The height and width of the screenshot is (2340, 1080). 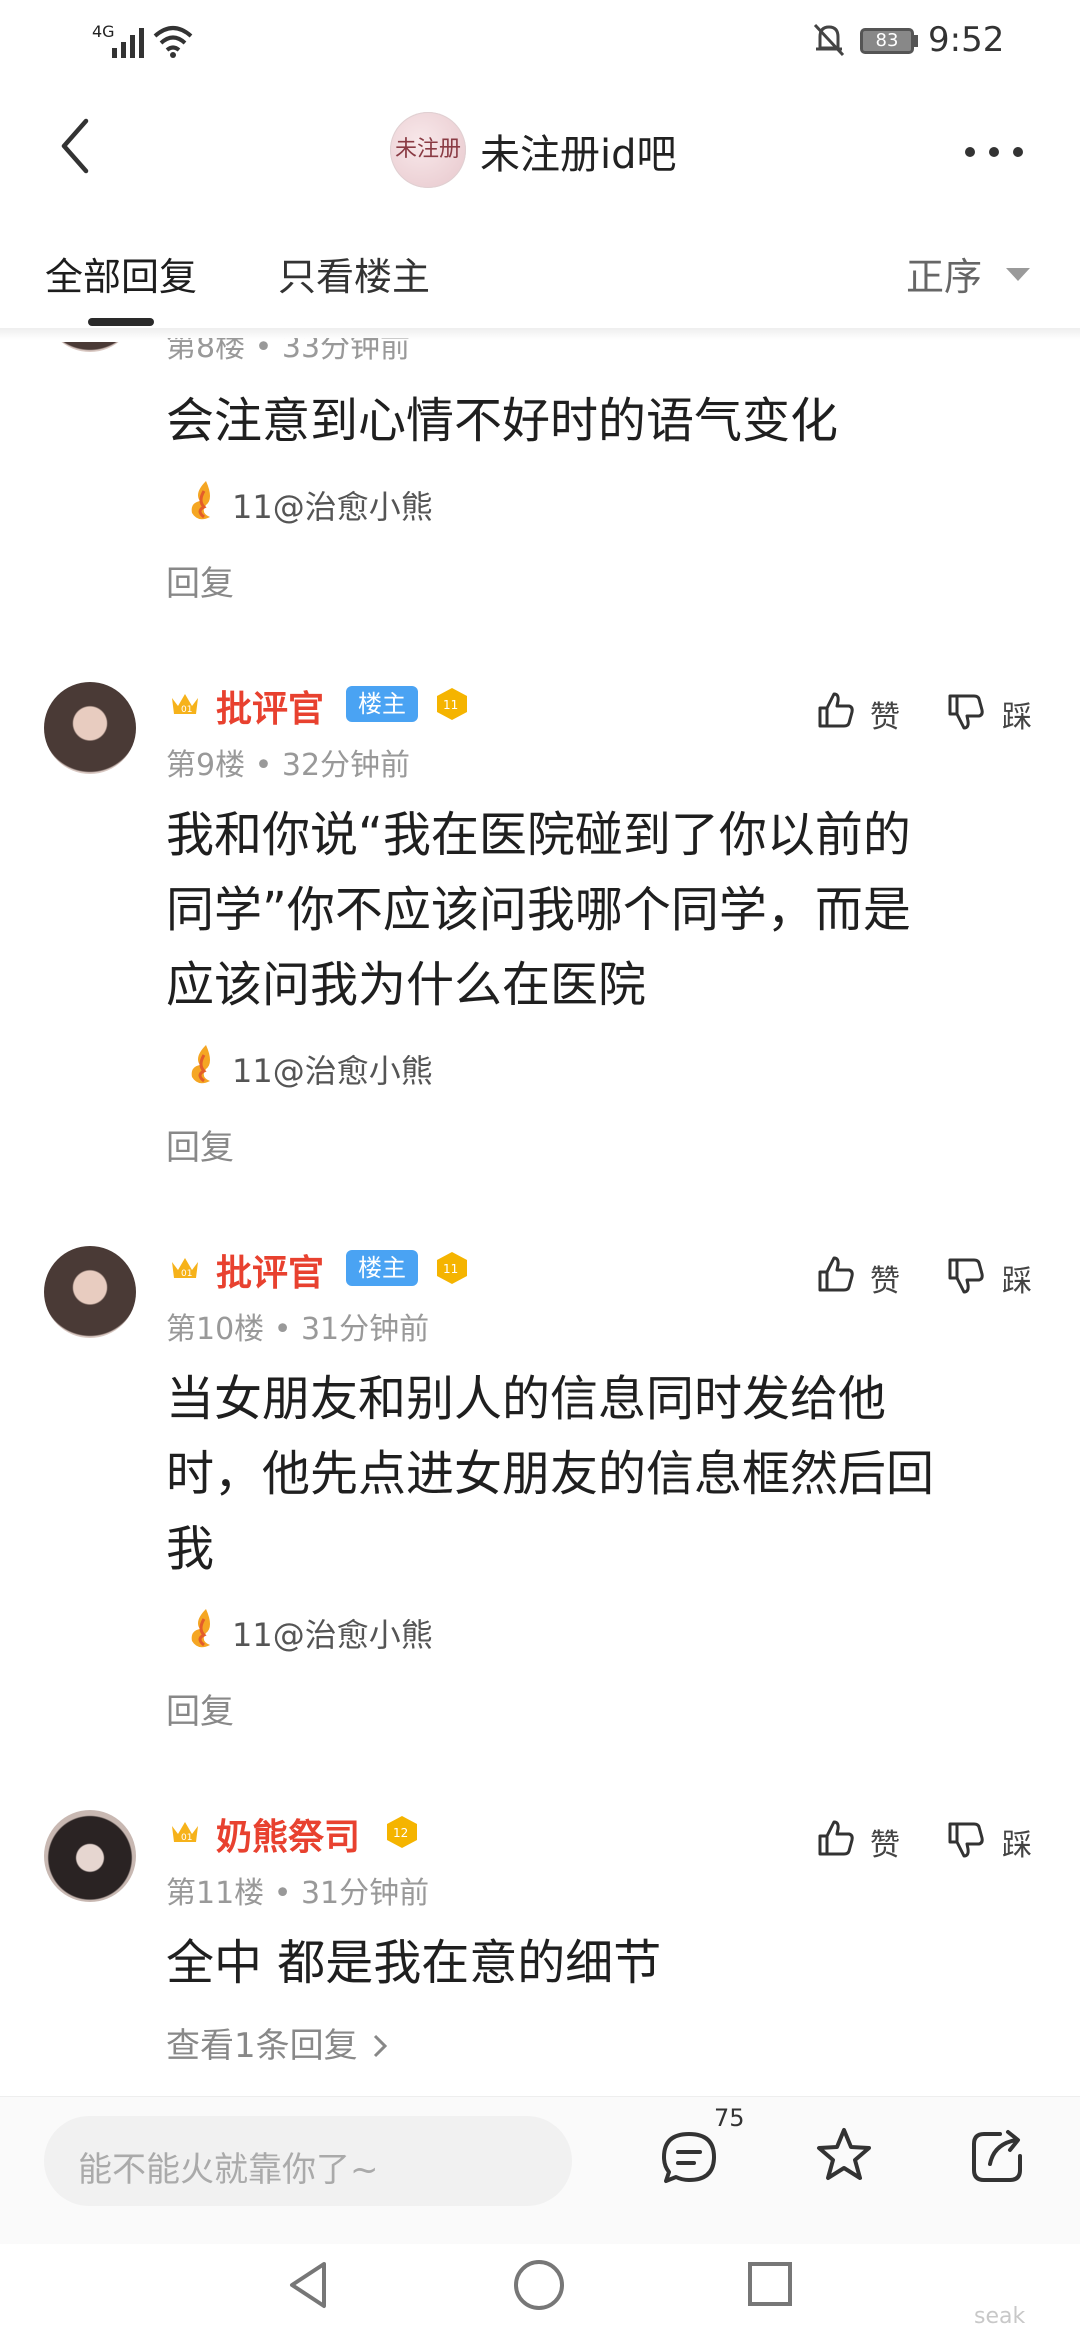 What do you see at coordinates (539, 2285) in the screenshot?
I see `nav-home-icon` at bounding box center [539, 2285].